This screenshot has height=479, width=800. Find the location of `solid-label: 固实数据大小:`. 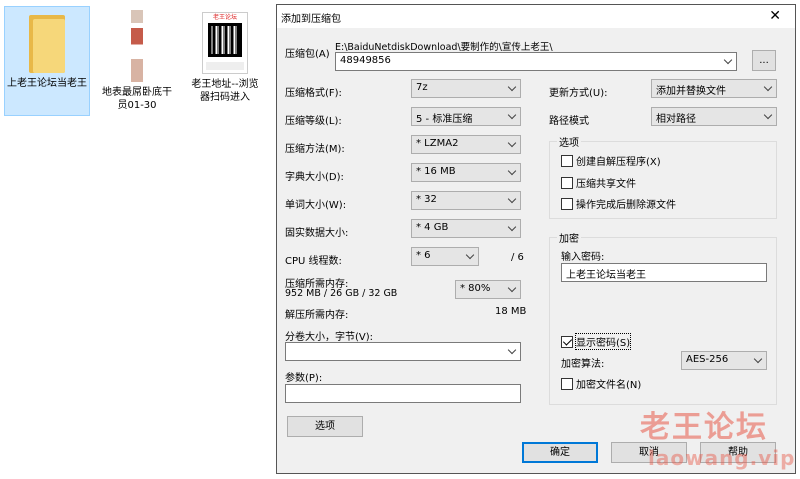

solid-label: 固实数据大小: is located at coordinates (317, 233).